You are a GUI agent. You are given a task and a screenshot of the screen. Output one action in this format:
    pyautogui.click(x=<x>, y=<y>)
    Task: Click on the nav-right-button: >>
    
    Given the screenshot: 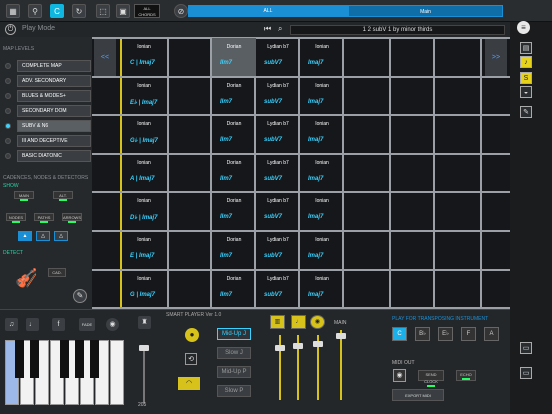 What is the action you would take?
    pyautogui.click(x=496, y=58)
    